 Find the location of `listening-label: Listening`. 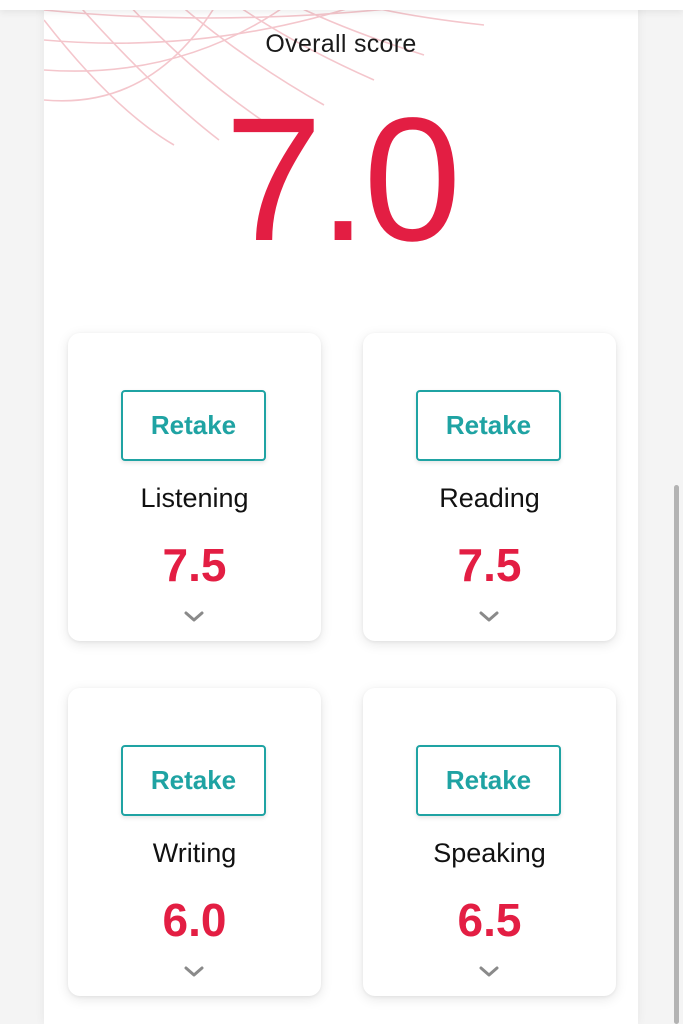

listening-label: Listening is located at coordinates (194, 498).